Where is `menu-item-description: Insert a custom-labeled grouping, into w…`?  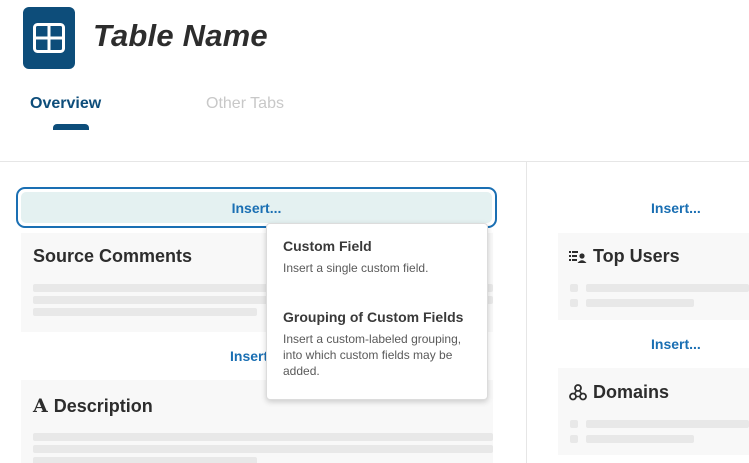
menu-item-description: Insert a custom-labeled grouping, into w… is located at coordinates (379, 355).